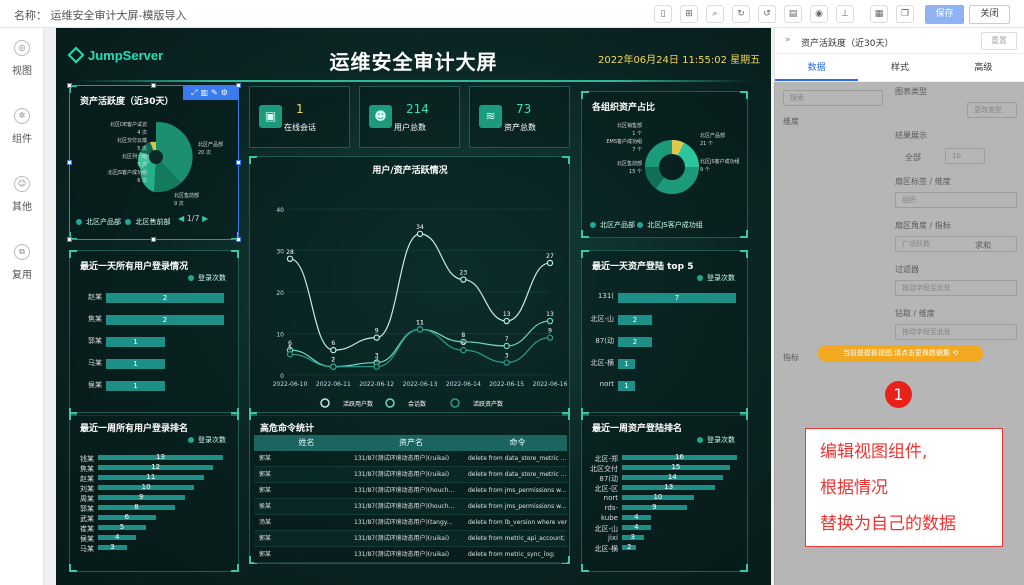  Describe the element at coordinates (216, 92) in the screenshot. I see `edit-icon: ✎` at that location.